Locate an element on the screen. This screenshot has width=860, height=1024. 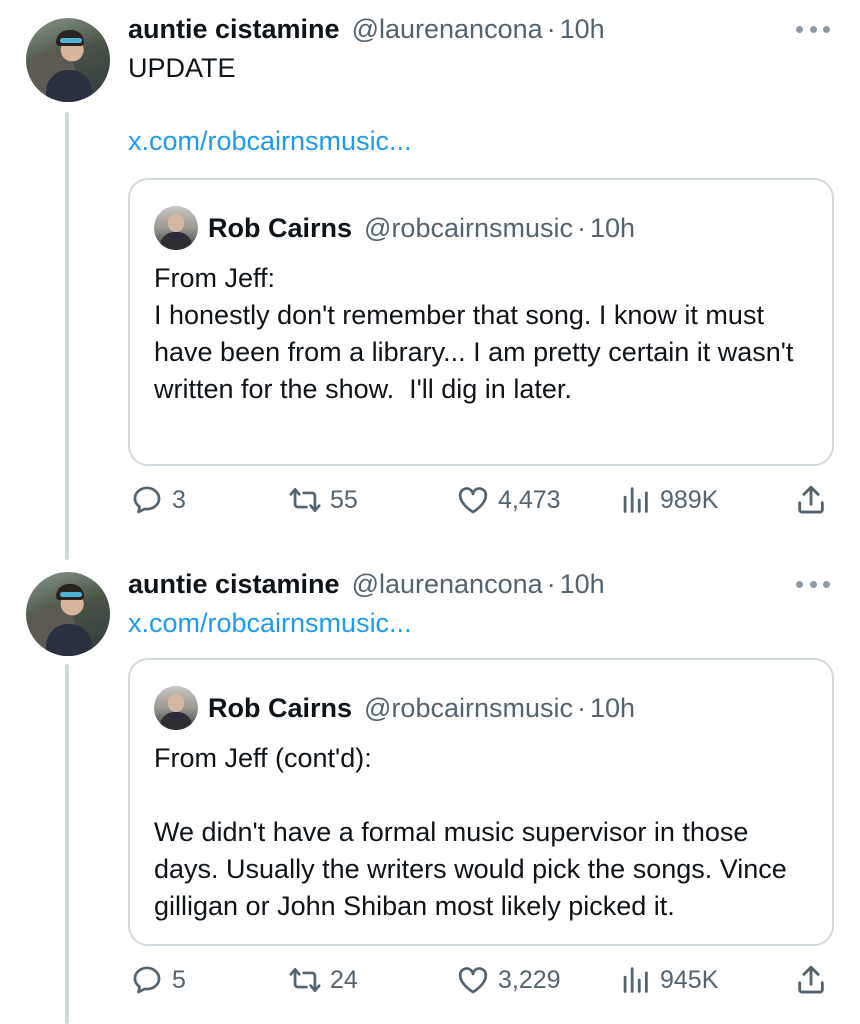
action-bar: 5 24 3,229 945K is located at coordinates (481, 980).